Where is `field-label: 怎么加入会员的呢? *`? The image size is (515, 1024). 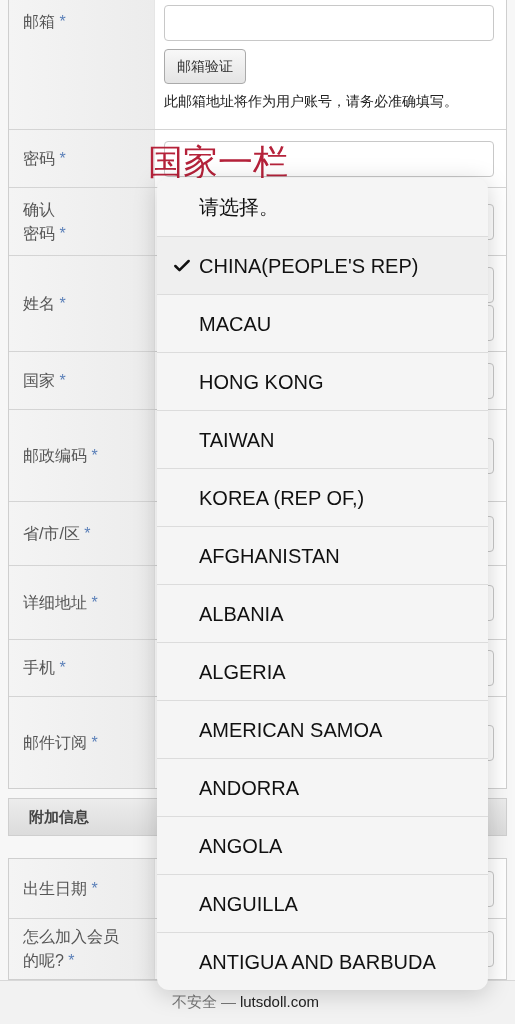
field-label: 怎么加入会员的呢? * is located at coordinates (71, 949).